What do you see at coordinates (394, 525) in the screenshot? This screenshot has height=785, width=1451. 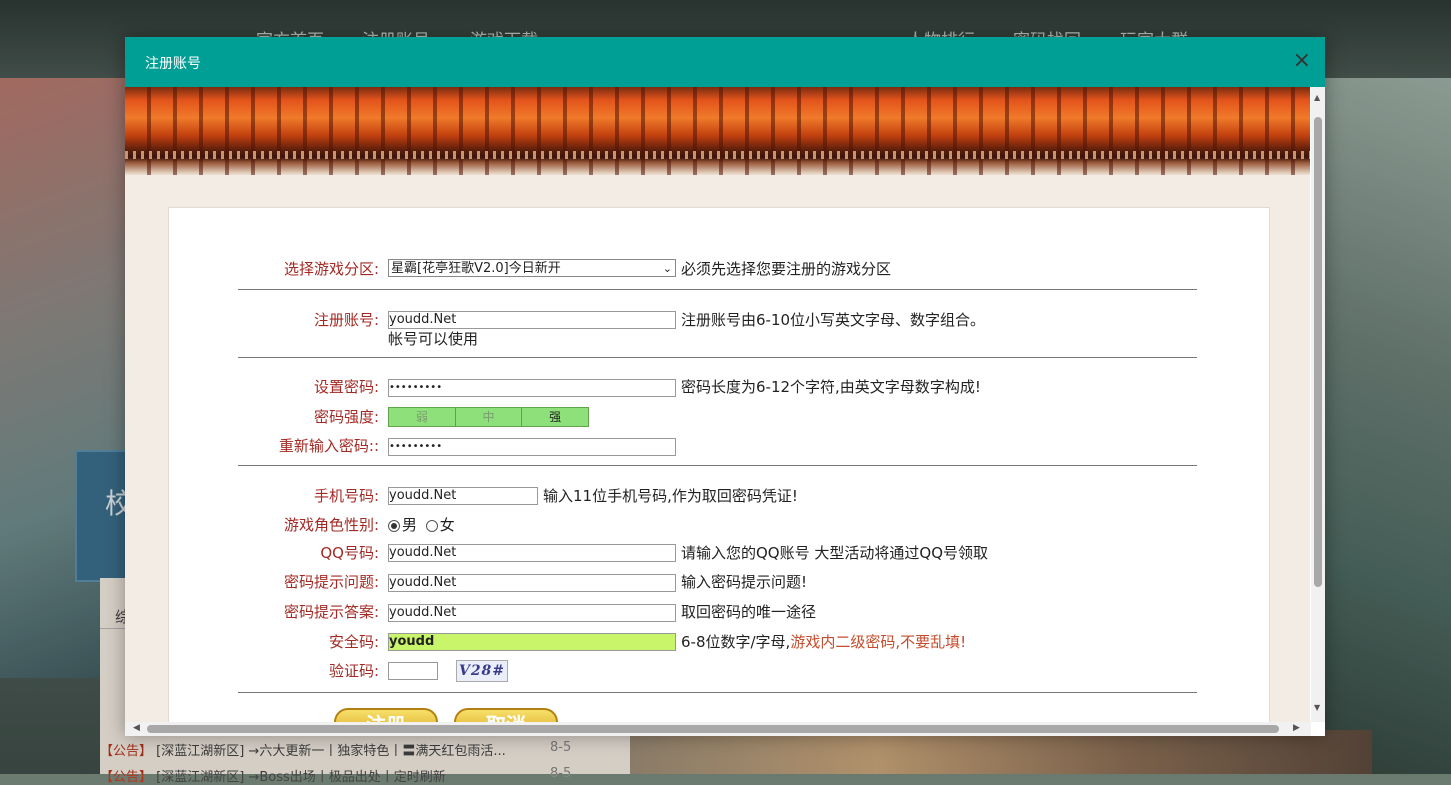 I see `gender-male-radio` at bounding box center [394, 525].